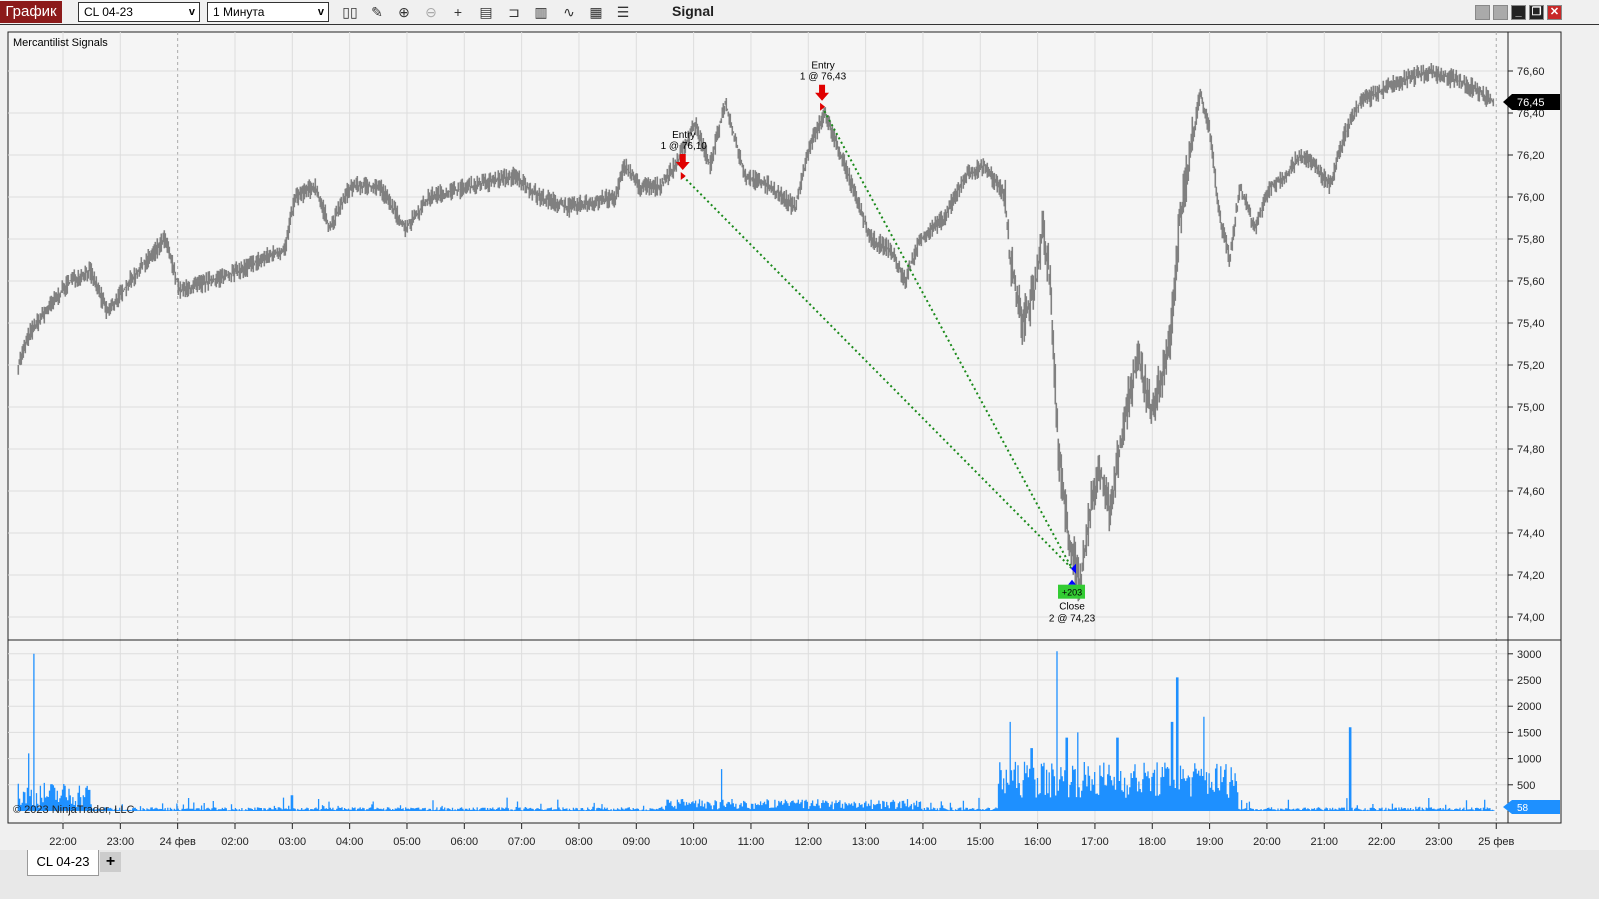  Describe the element at coordinates (31, 12) in the screenshot. I see `chart-menu-button: График` at that location.